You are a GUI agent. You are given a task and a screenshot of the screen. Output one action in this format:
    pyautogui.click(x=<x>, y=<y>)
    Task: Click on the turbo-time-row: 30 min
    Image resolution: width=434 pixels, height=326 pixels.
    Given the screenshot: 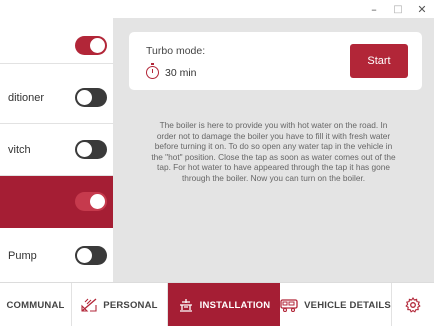 What is the action you would take?
    pyautogui.click(x=171, y=71)
    